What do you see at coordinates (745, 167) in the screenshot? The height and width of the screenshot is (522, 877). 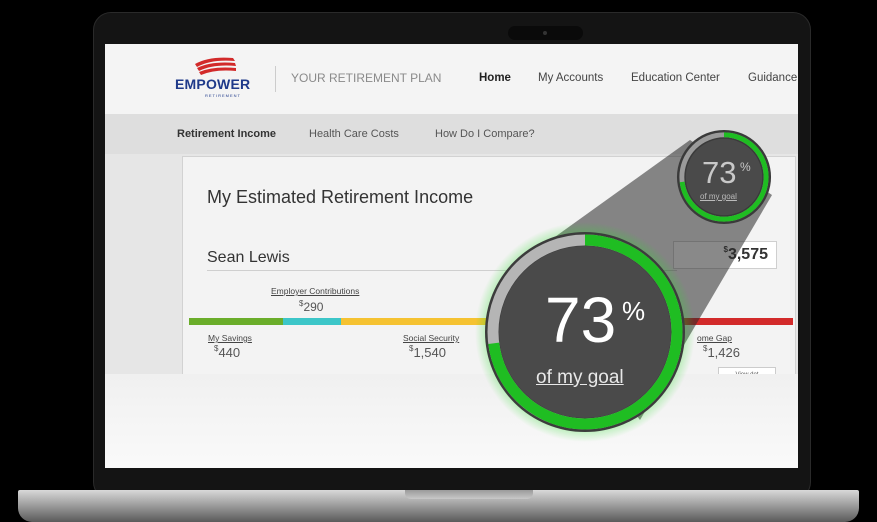 I see `small-percent-sign: %` at bounding box center [745, 167].